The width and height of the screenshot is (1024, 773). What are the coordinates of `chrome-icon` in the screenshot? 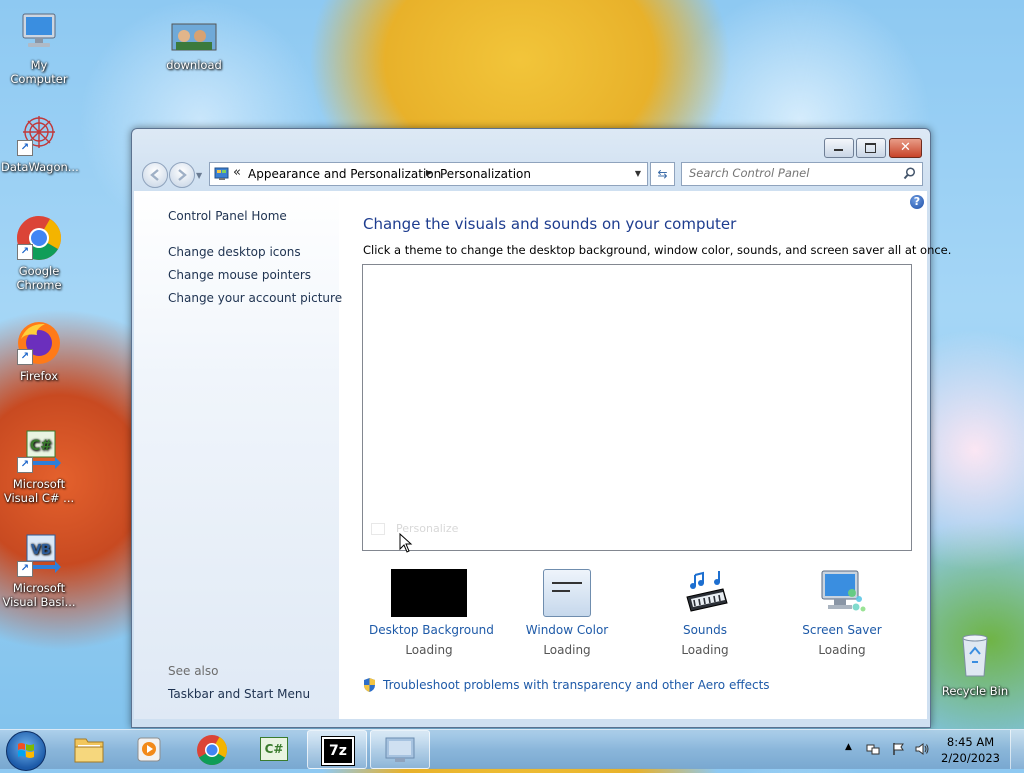 It's located at (212, 750).